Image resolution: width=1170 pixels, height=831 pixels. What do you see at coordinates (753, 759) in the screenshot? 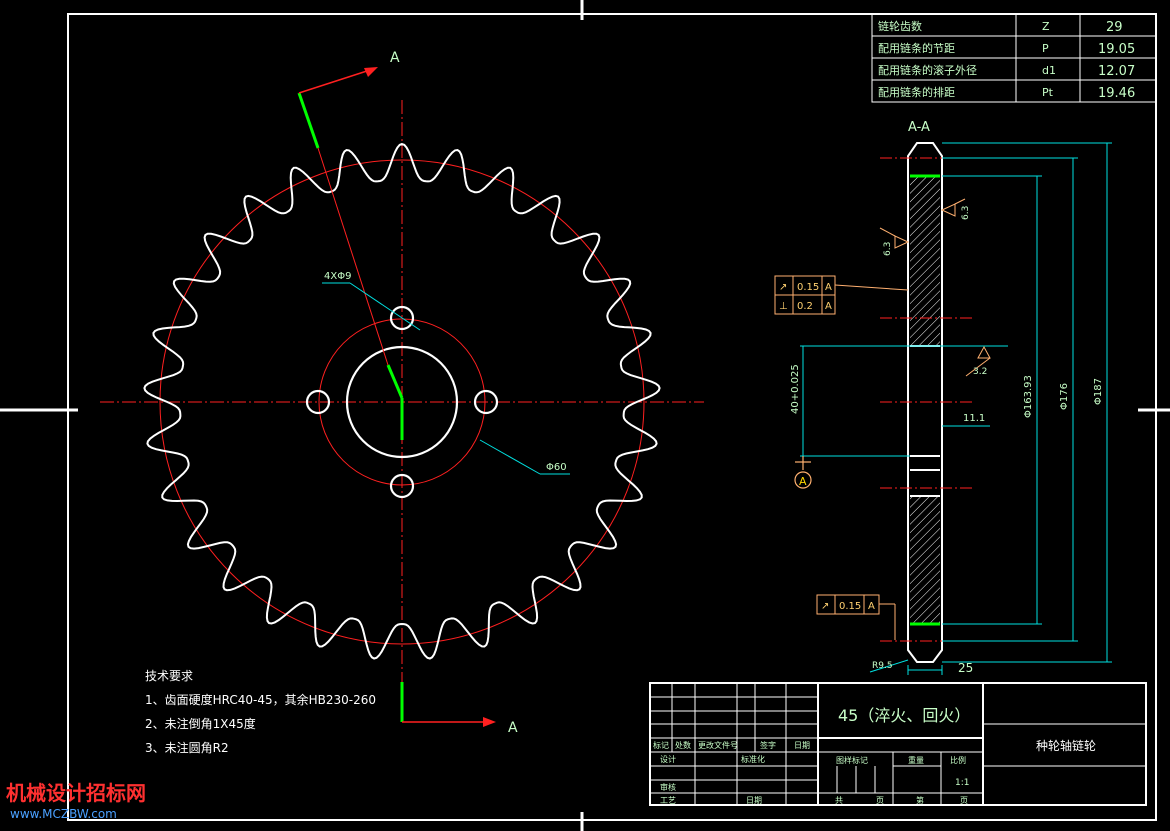
I see `role-standard: 标准化` at bounding box center [753, 759].